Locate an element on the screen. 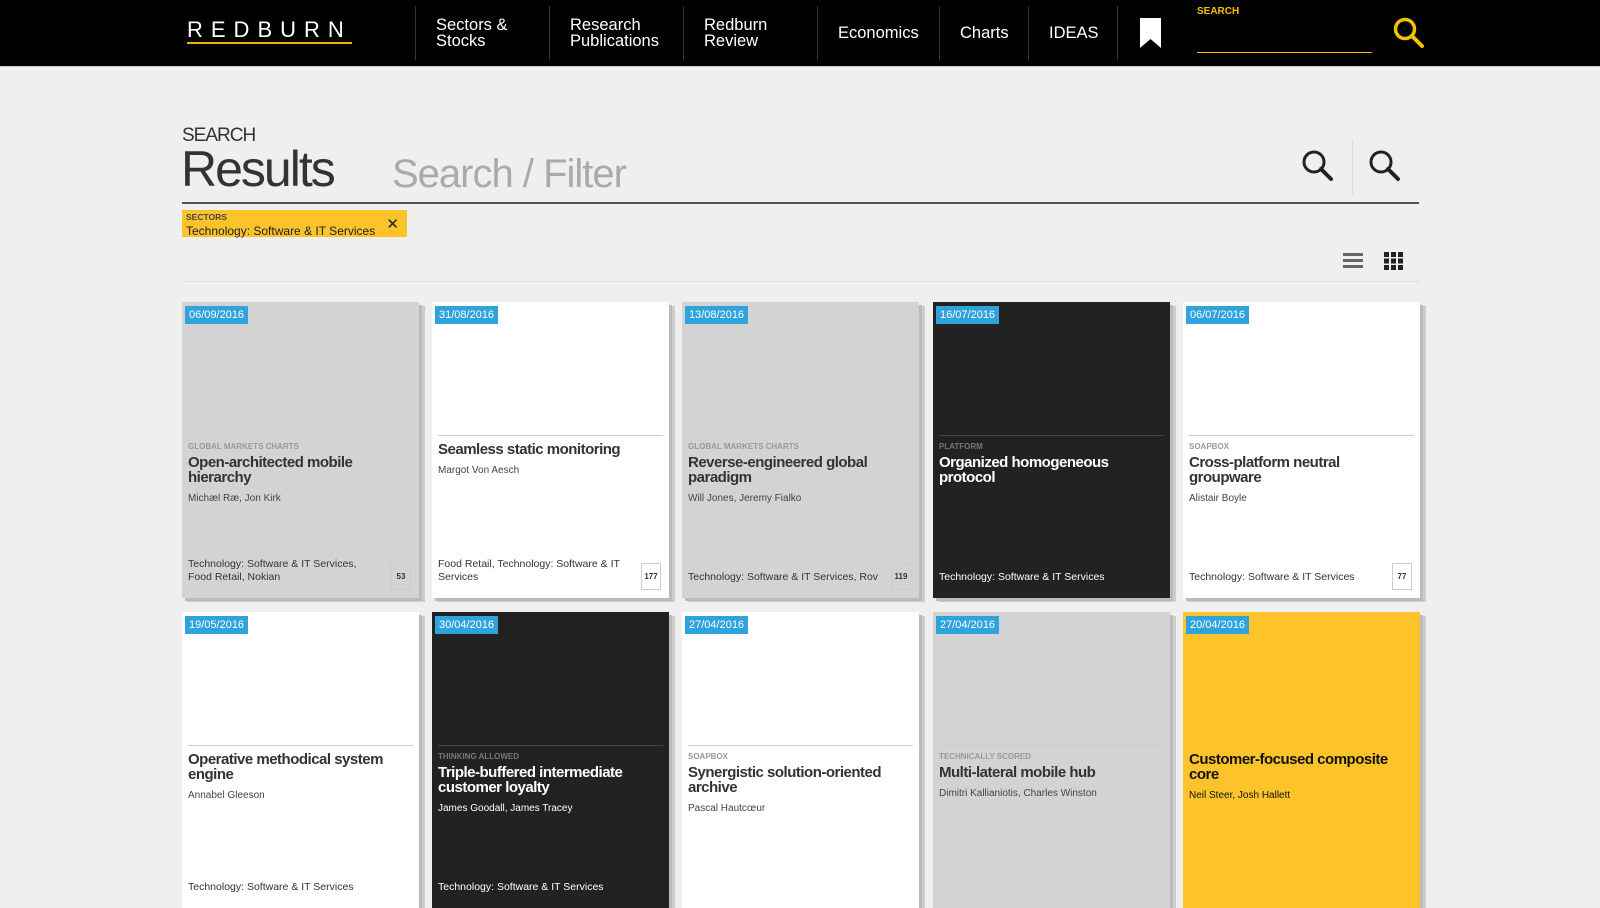 The image size is (1600, 908). filter-tag-value: Technology: Software & IT Services is located at coordinates (281, 231).